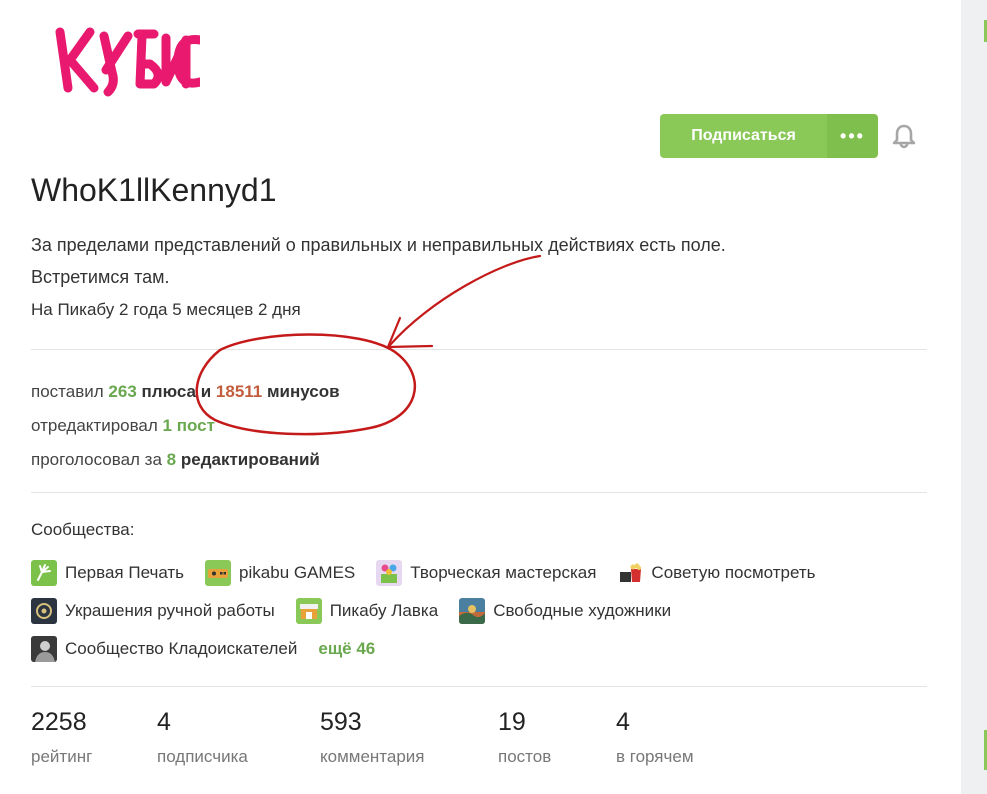  I want to click on community-label: Первая Печать, so click(125, 572).